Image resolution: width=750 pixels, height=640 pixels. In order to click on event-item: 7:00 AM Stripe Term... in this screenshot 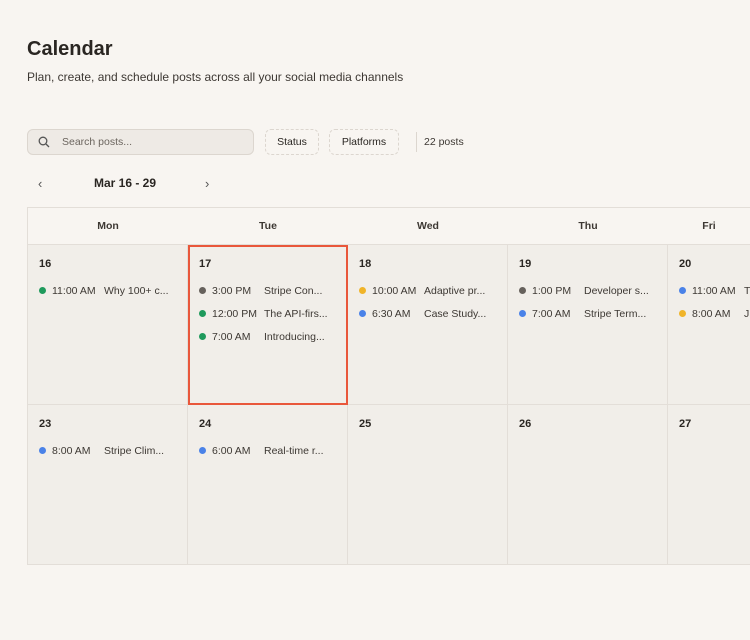, I will do `click(587, 313)`.